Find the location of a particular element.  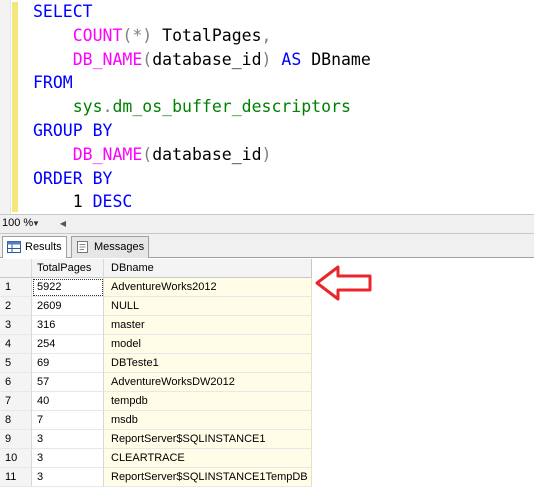

code-token: DBname is located at coordinates (336, 59).